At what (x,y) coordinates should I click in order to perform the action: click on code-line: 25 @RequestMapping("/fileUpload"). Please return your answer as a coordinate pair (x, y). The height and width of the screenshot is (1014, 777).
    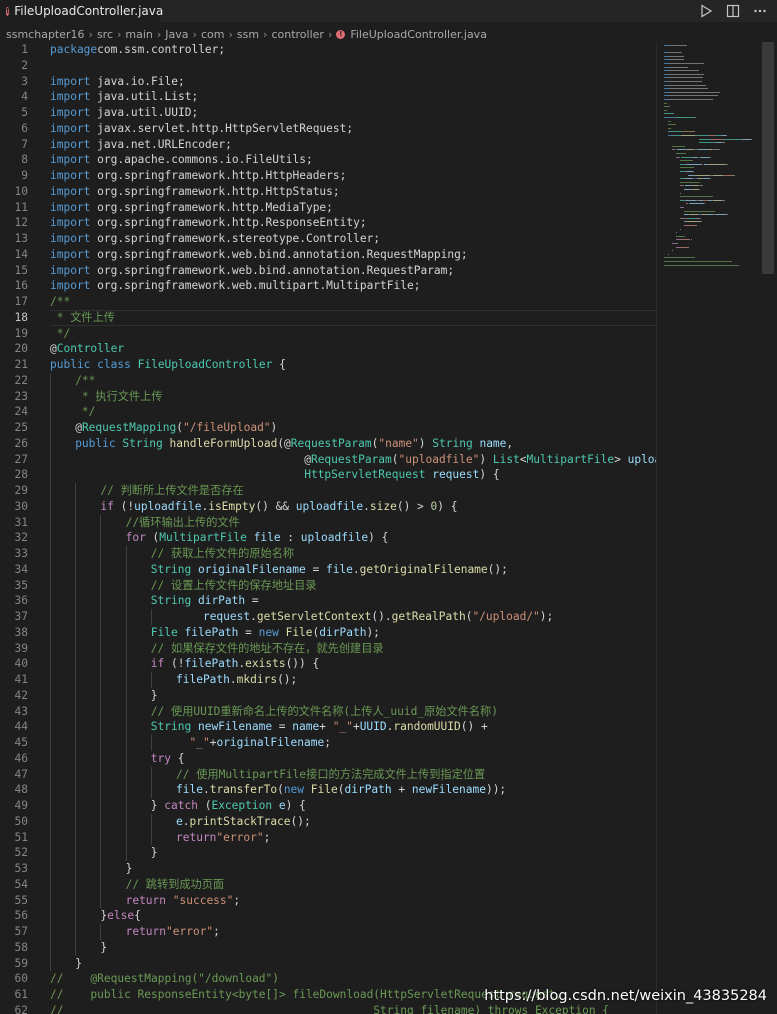
    Looking at the image, I should click on (328, 428).